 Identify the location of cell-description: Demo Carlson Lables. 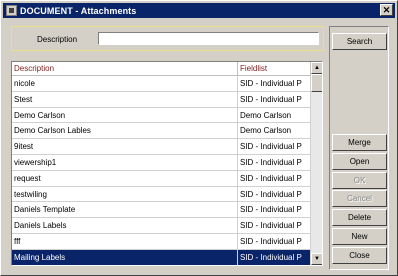
(125, 131).